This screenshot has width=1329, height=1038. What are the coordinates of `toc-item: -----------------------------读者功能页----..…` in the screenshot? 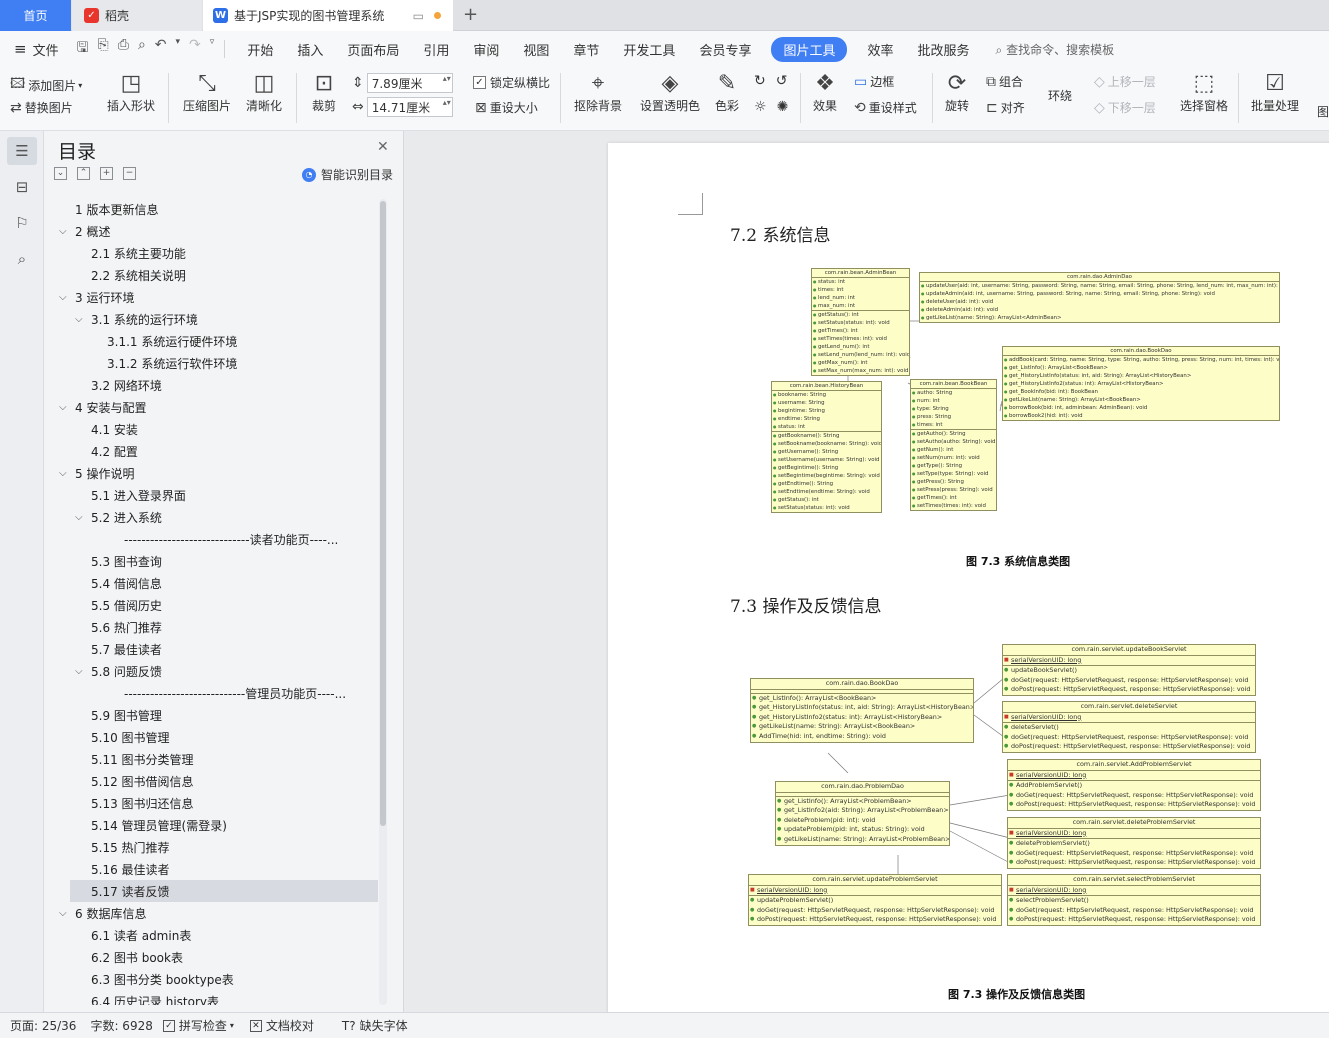 It's located at (211, 539).